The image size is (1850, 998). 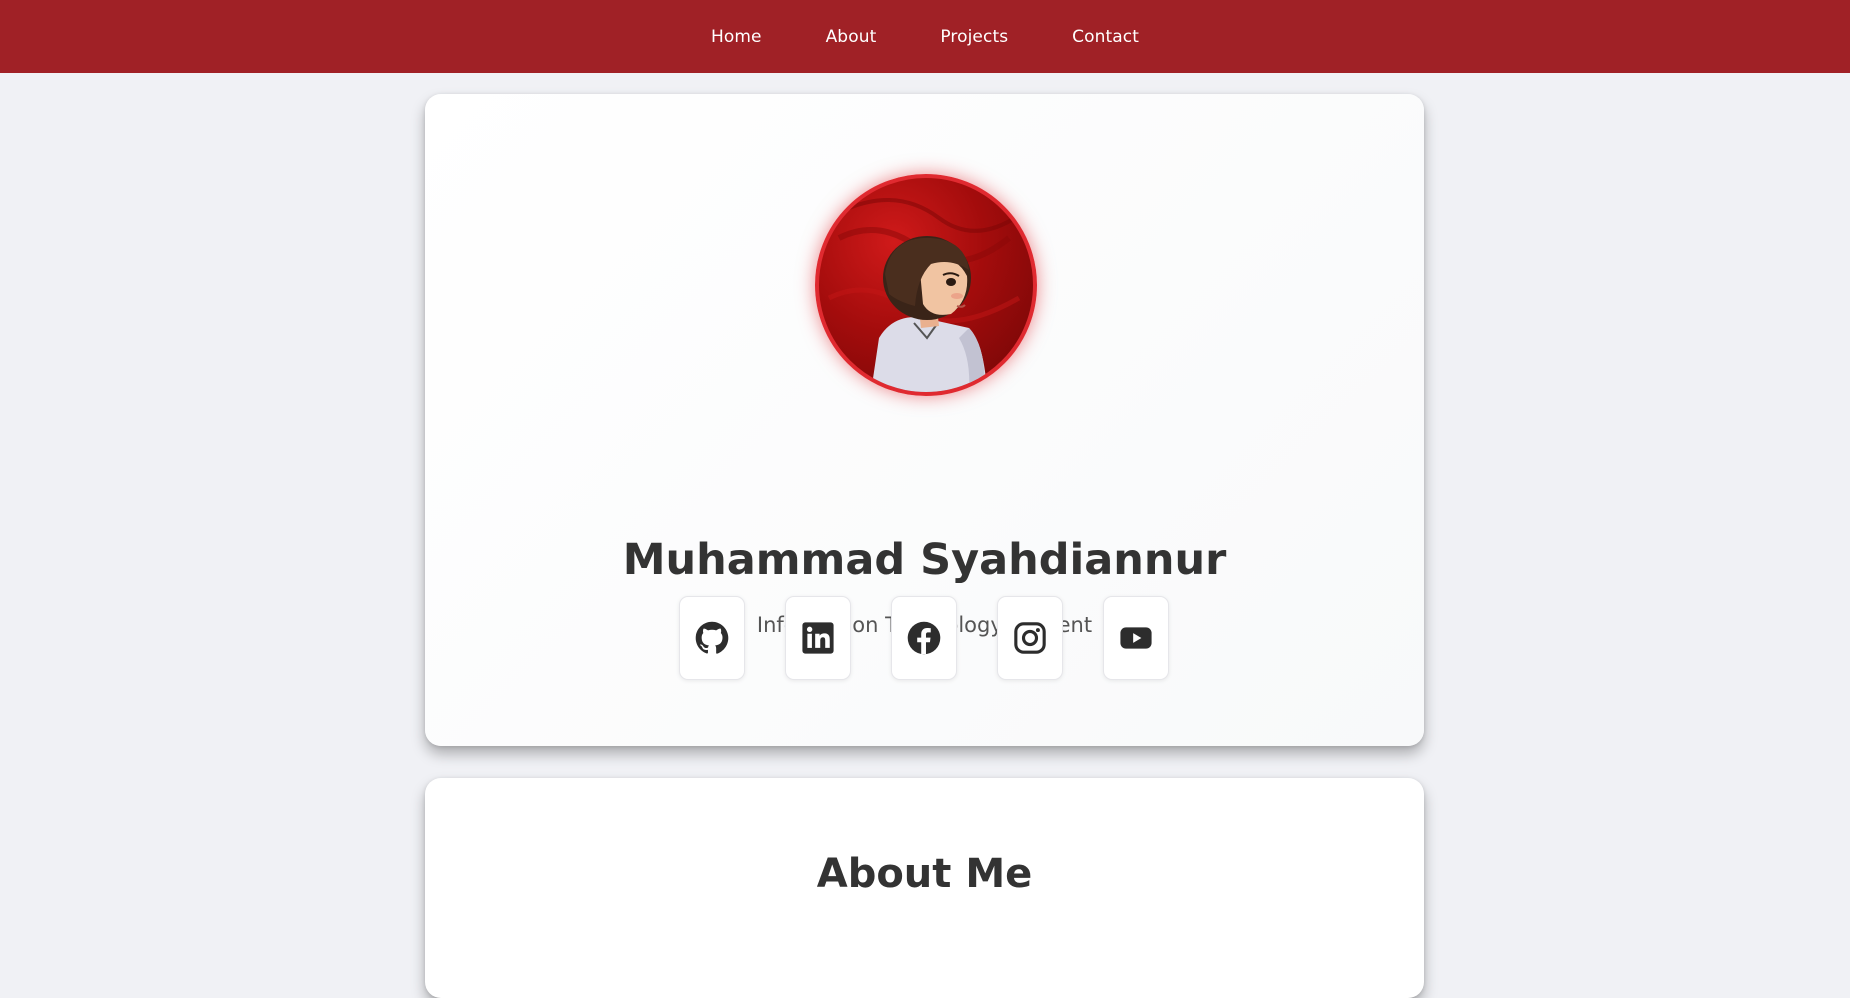 What do you see at coordinates (736, 37) in the screenshot?
I see `nav-link-home: Home` at bounding box center [736, 37].